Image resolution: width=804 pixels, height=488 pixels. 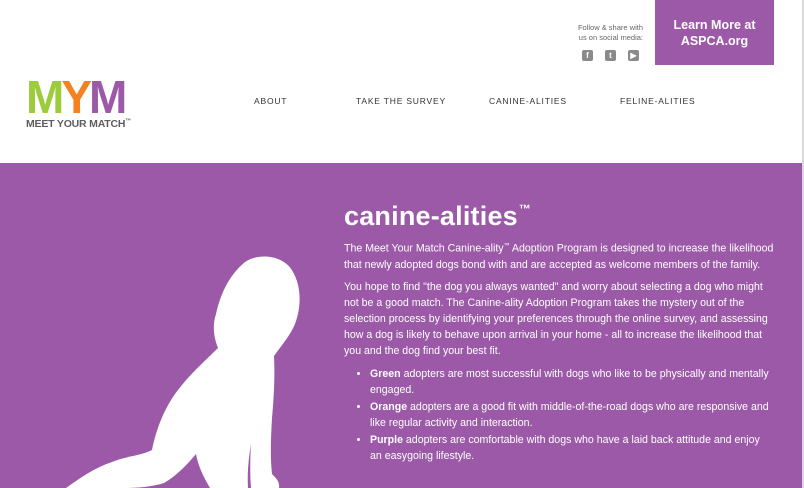 I want to click on youtube-icon: ▶, so click(x=633, y=55).